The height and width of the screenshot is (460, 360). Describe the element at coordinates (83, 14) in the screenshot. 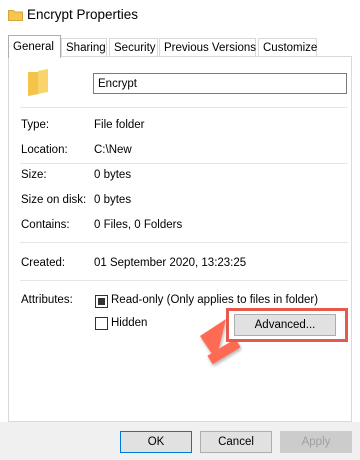

I see `window-title: Encrypt Properties` at that location.